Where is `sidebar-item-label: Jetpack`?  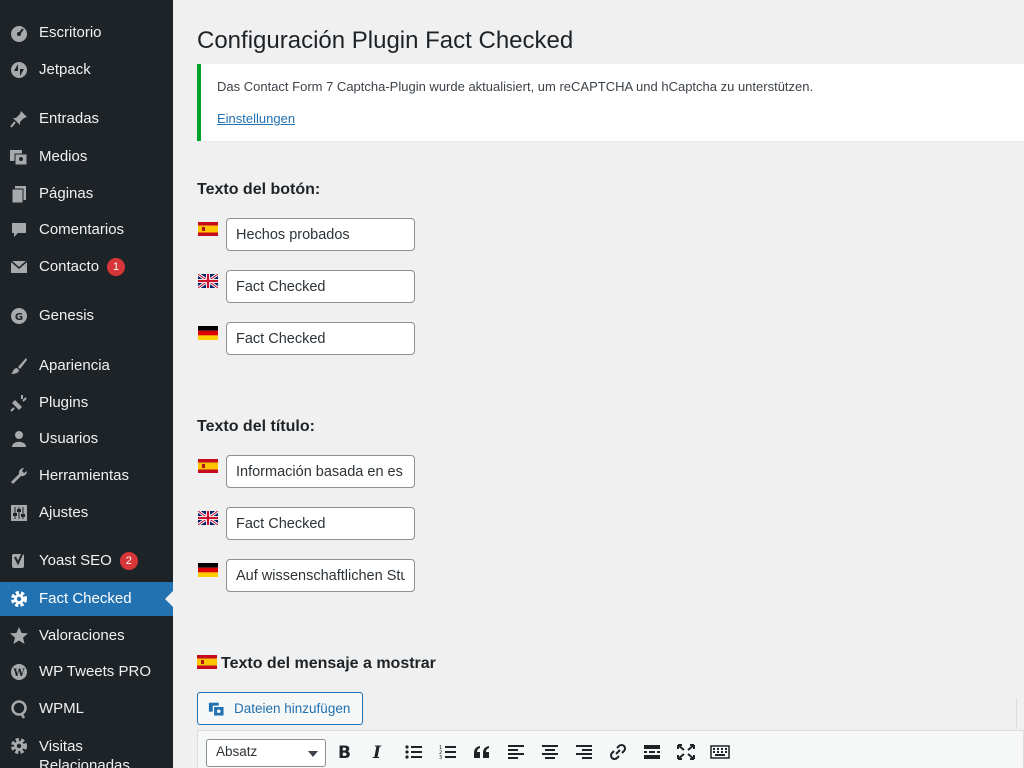
sidebar-item-label: Jetpack is located at coordinates (65, 69).